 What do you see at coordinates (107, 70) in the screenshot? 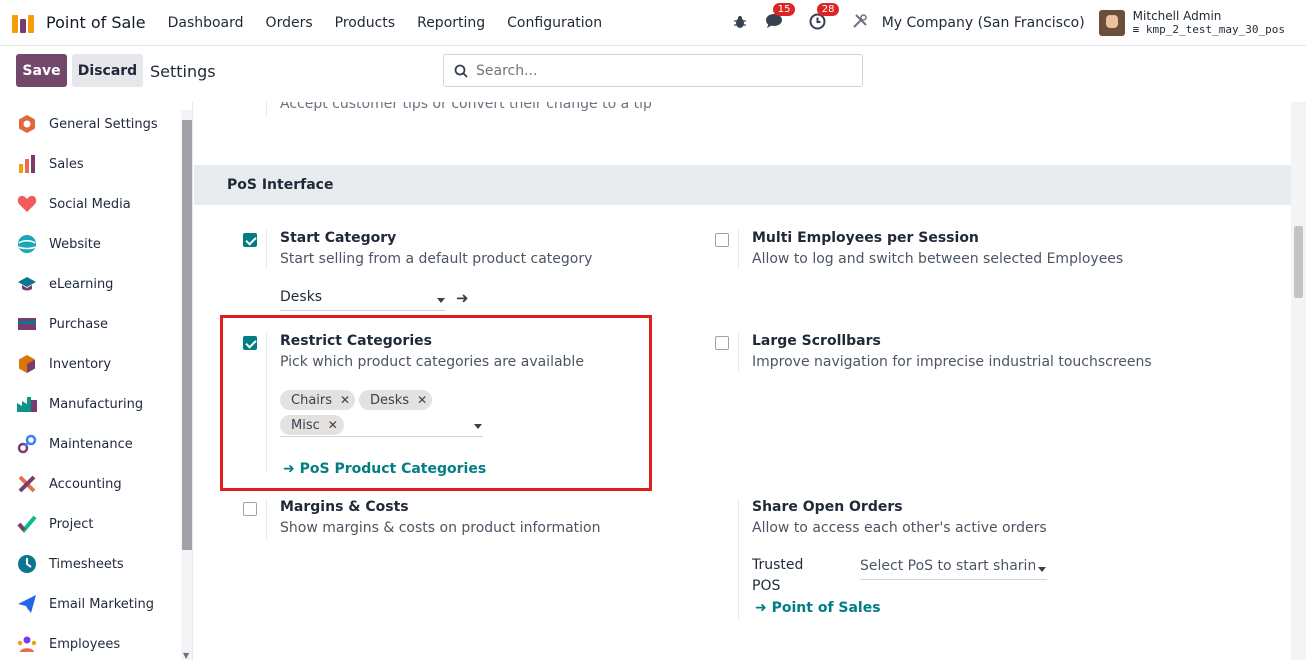
I see `discard-button: Discard` at bounding box center [107, 70].